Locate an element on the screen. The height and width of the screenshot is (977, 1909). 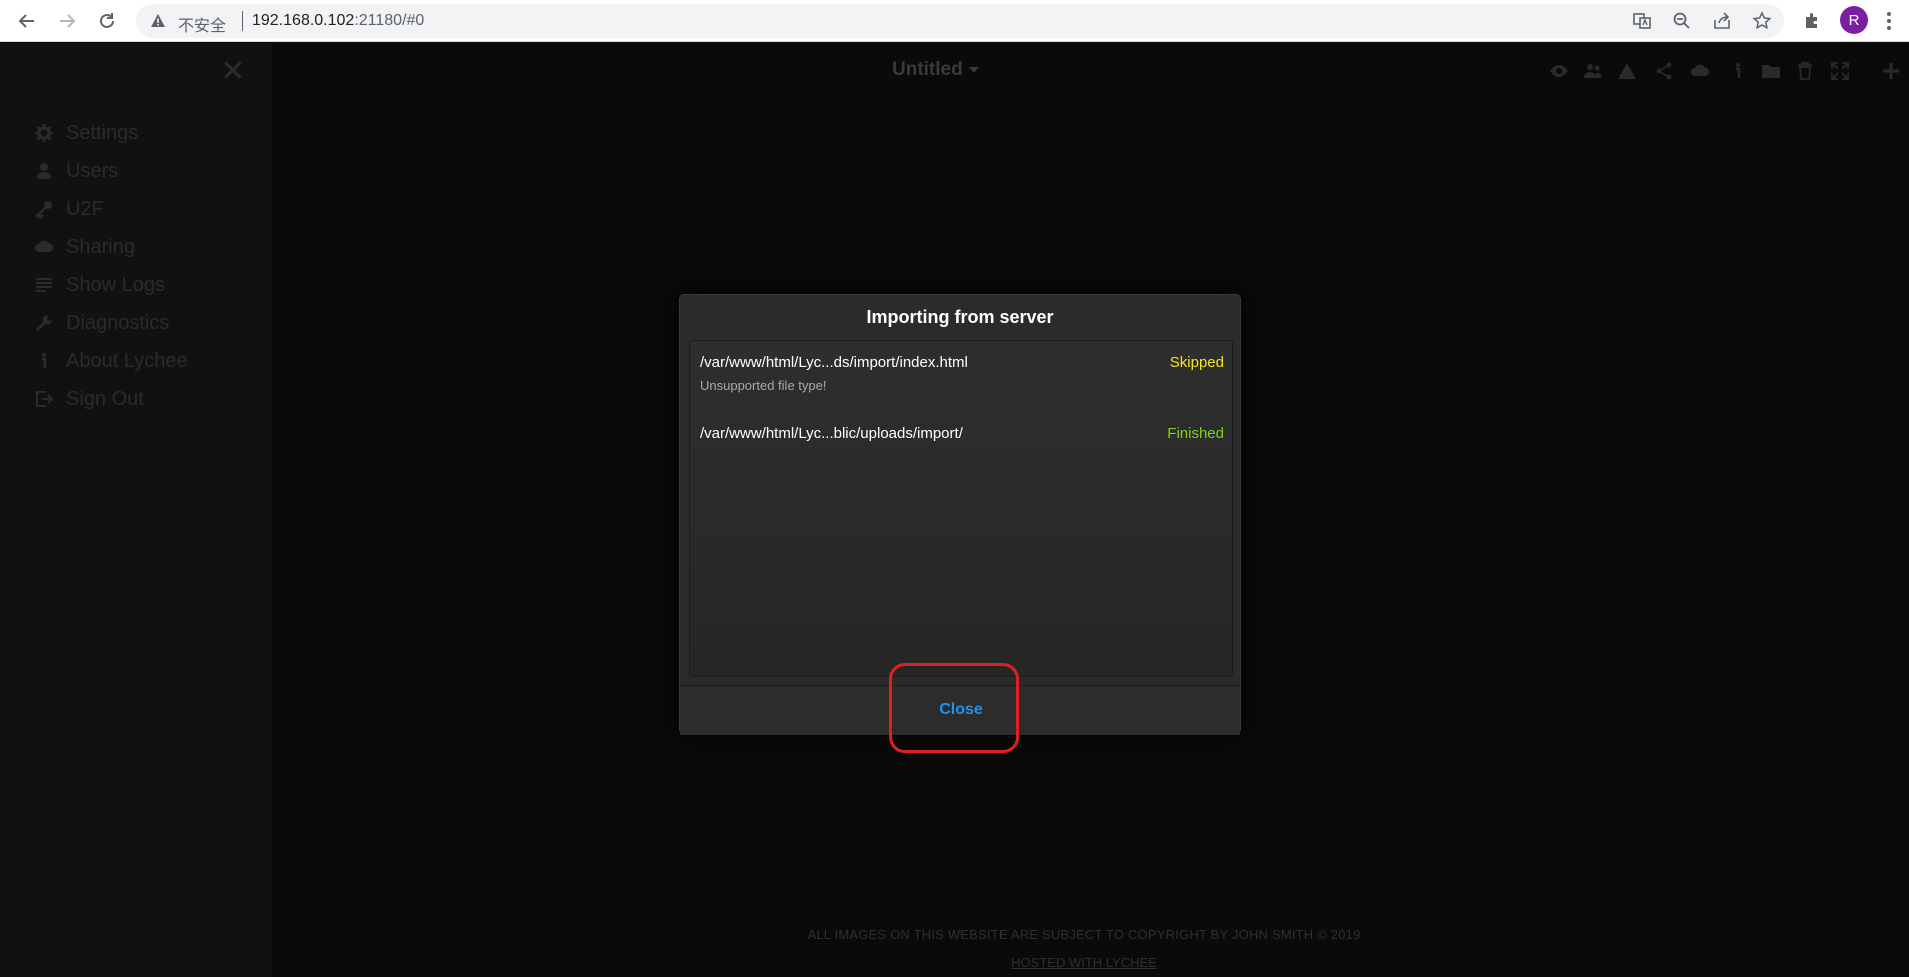
url-path: :21180/#0 is located at coordinates (389, 20).